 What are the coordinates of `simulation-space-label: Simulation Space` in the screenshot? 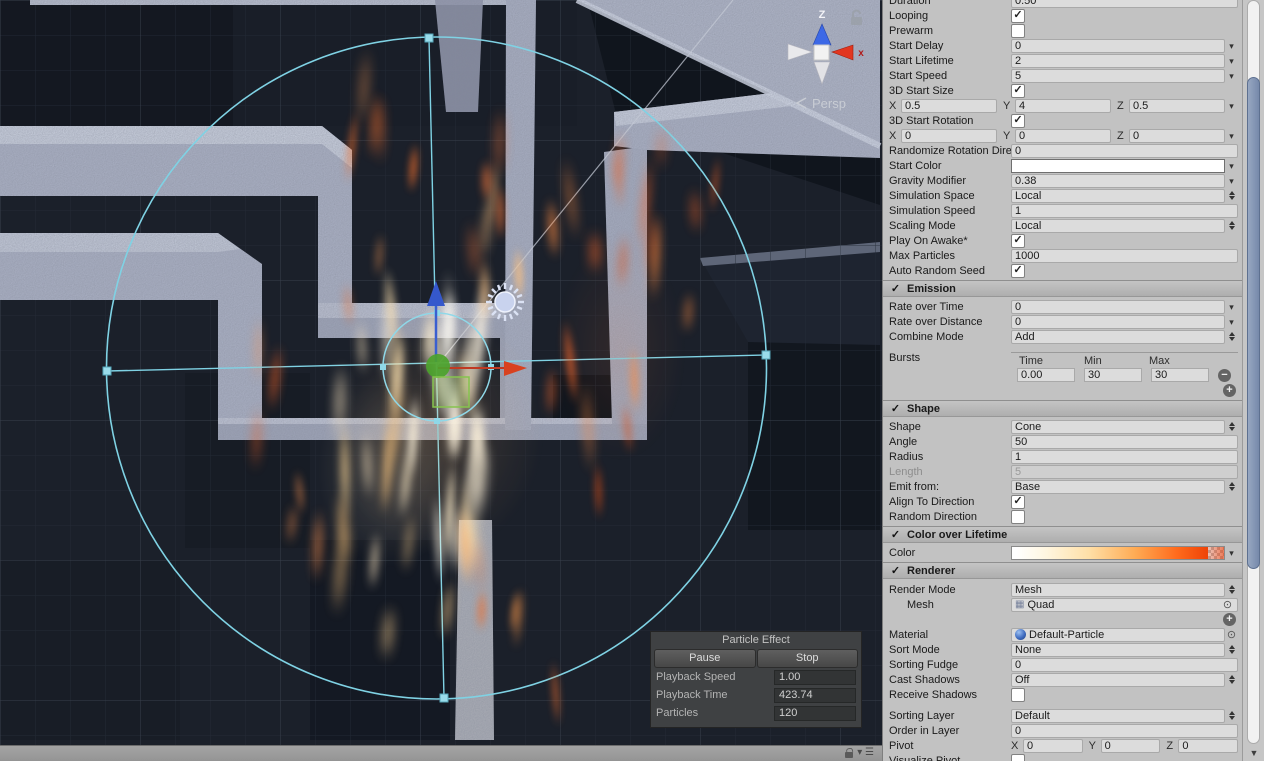 It's located at (932, 195).